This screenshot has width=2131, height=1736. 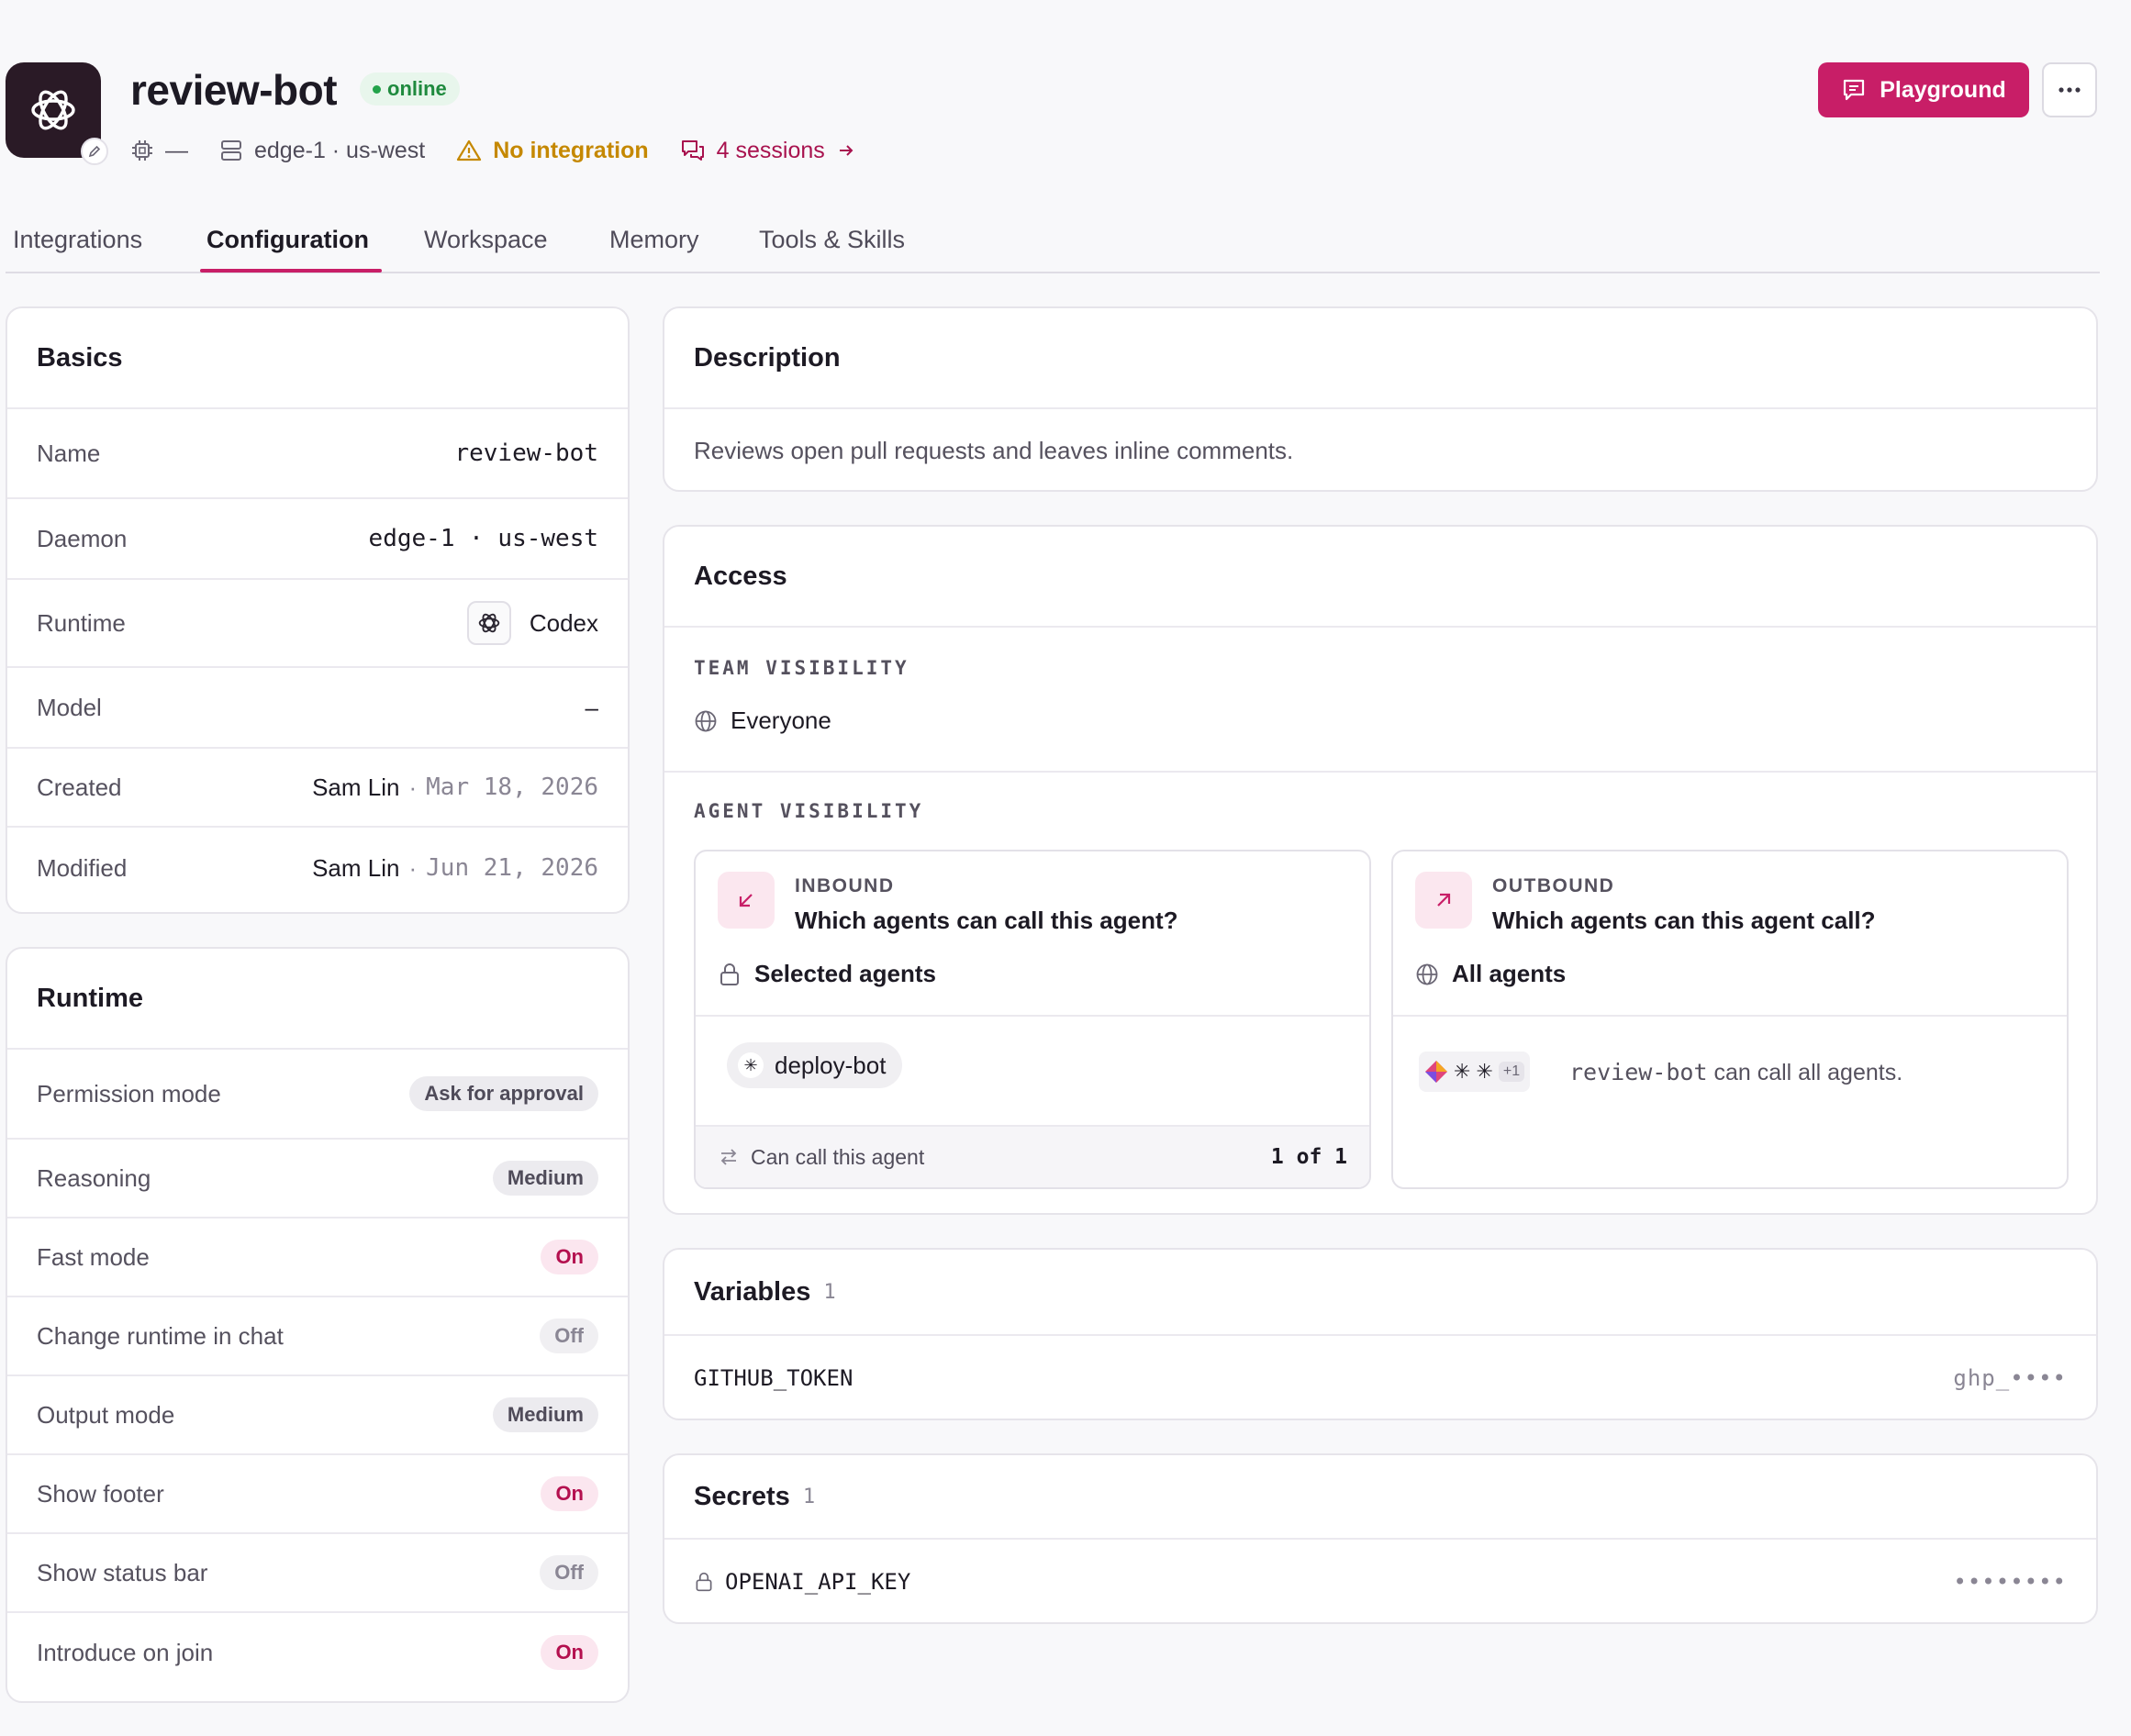 What do you see at coordinates (2010, 1378) in the screenshot?
I see `variable-value: ghp_••••` at bounding box center [2010, 1378].